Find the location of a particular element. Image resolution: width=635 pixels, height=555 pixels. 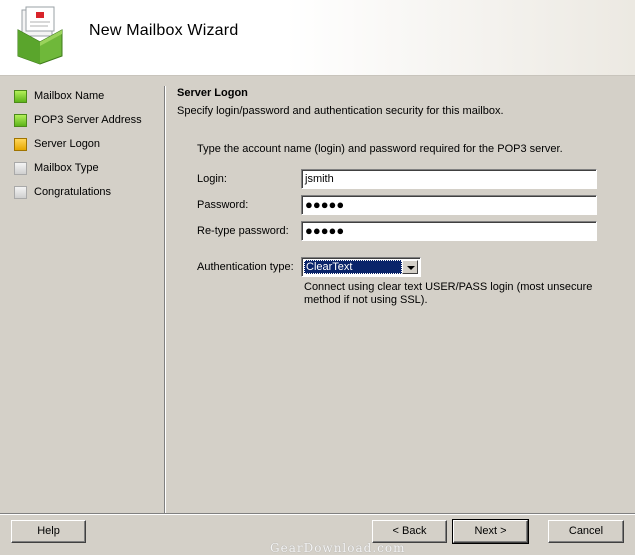

step-server-logon: Server Logon is located at coordinates (80, 146).